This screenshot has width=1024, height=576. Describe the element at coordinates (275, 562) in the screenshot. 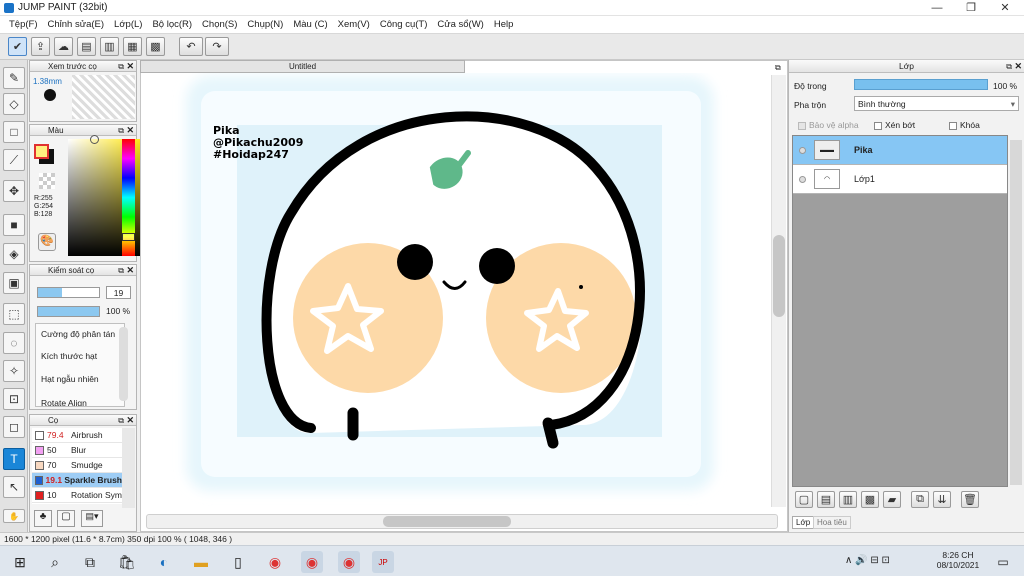

I see `chrome-icon: ◉` at that location.